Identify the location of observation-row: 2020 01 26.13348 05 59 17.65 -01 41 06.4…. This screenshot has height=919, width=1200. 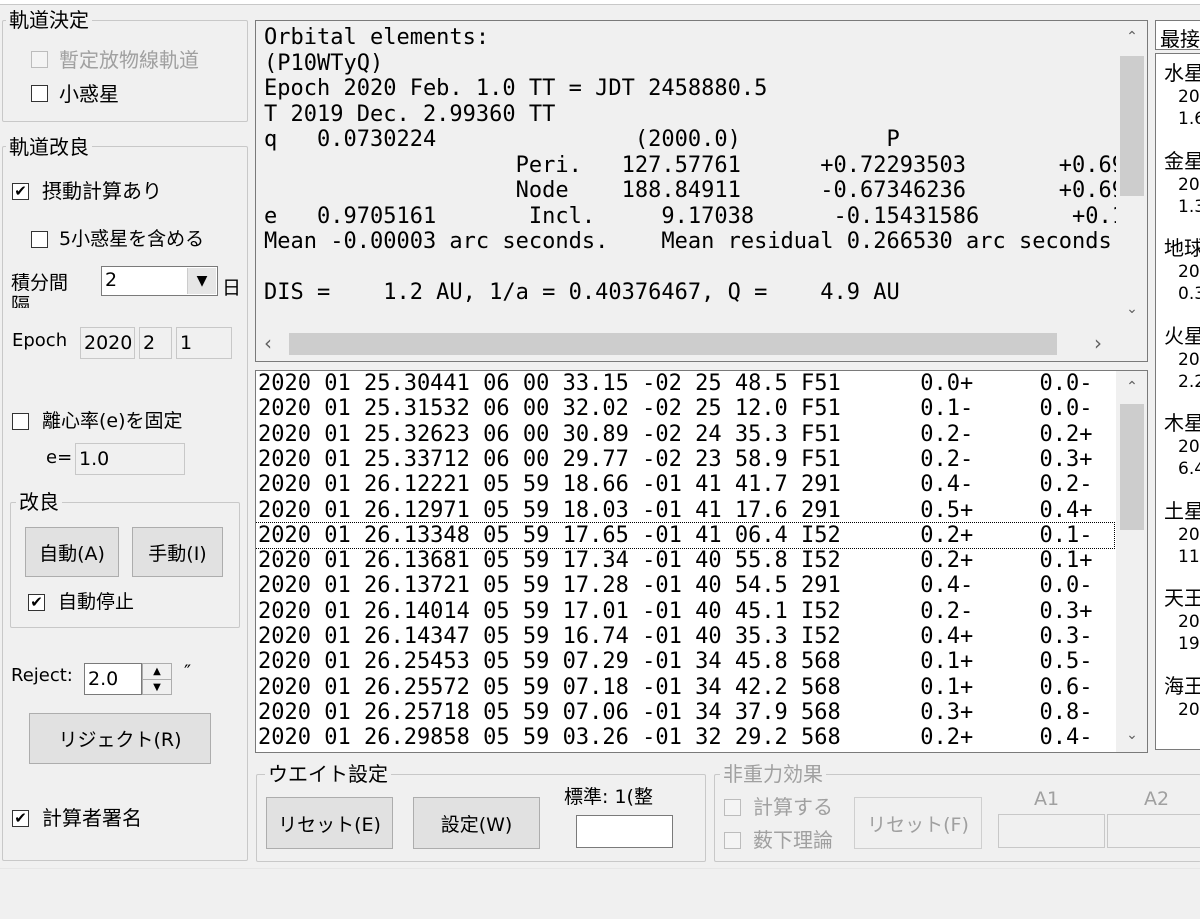
(685, 535).